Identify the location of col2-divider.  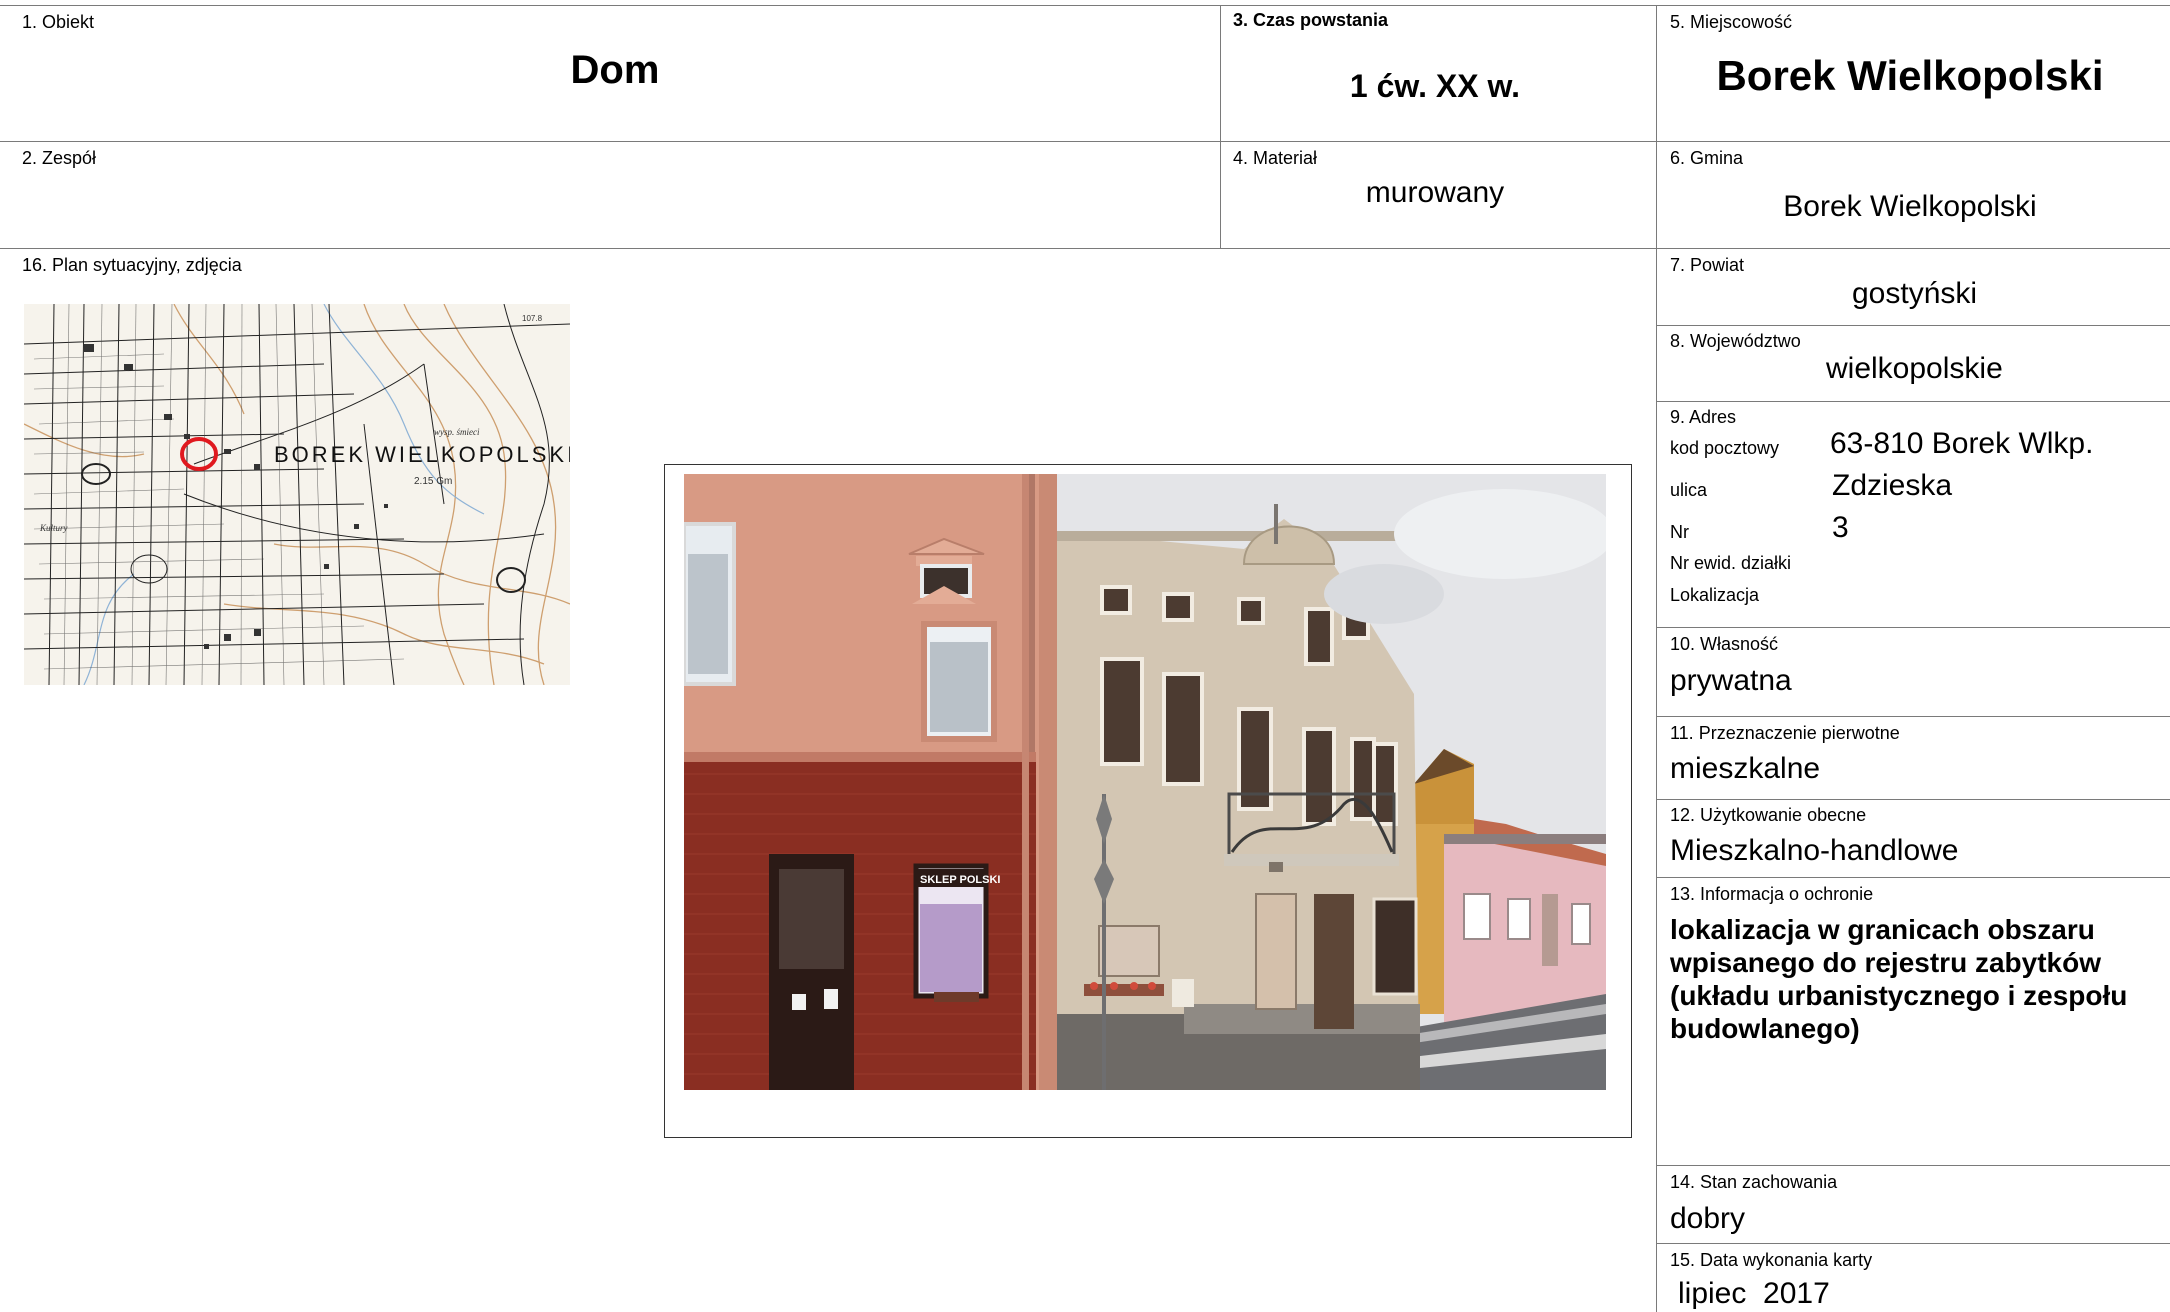
(1656, 658).